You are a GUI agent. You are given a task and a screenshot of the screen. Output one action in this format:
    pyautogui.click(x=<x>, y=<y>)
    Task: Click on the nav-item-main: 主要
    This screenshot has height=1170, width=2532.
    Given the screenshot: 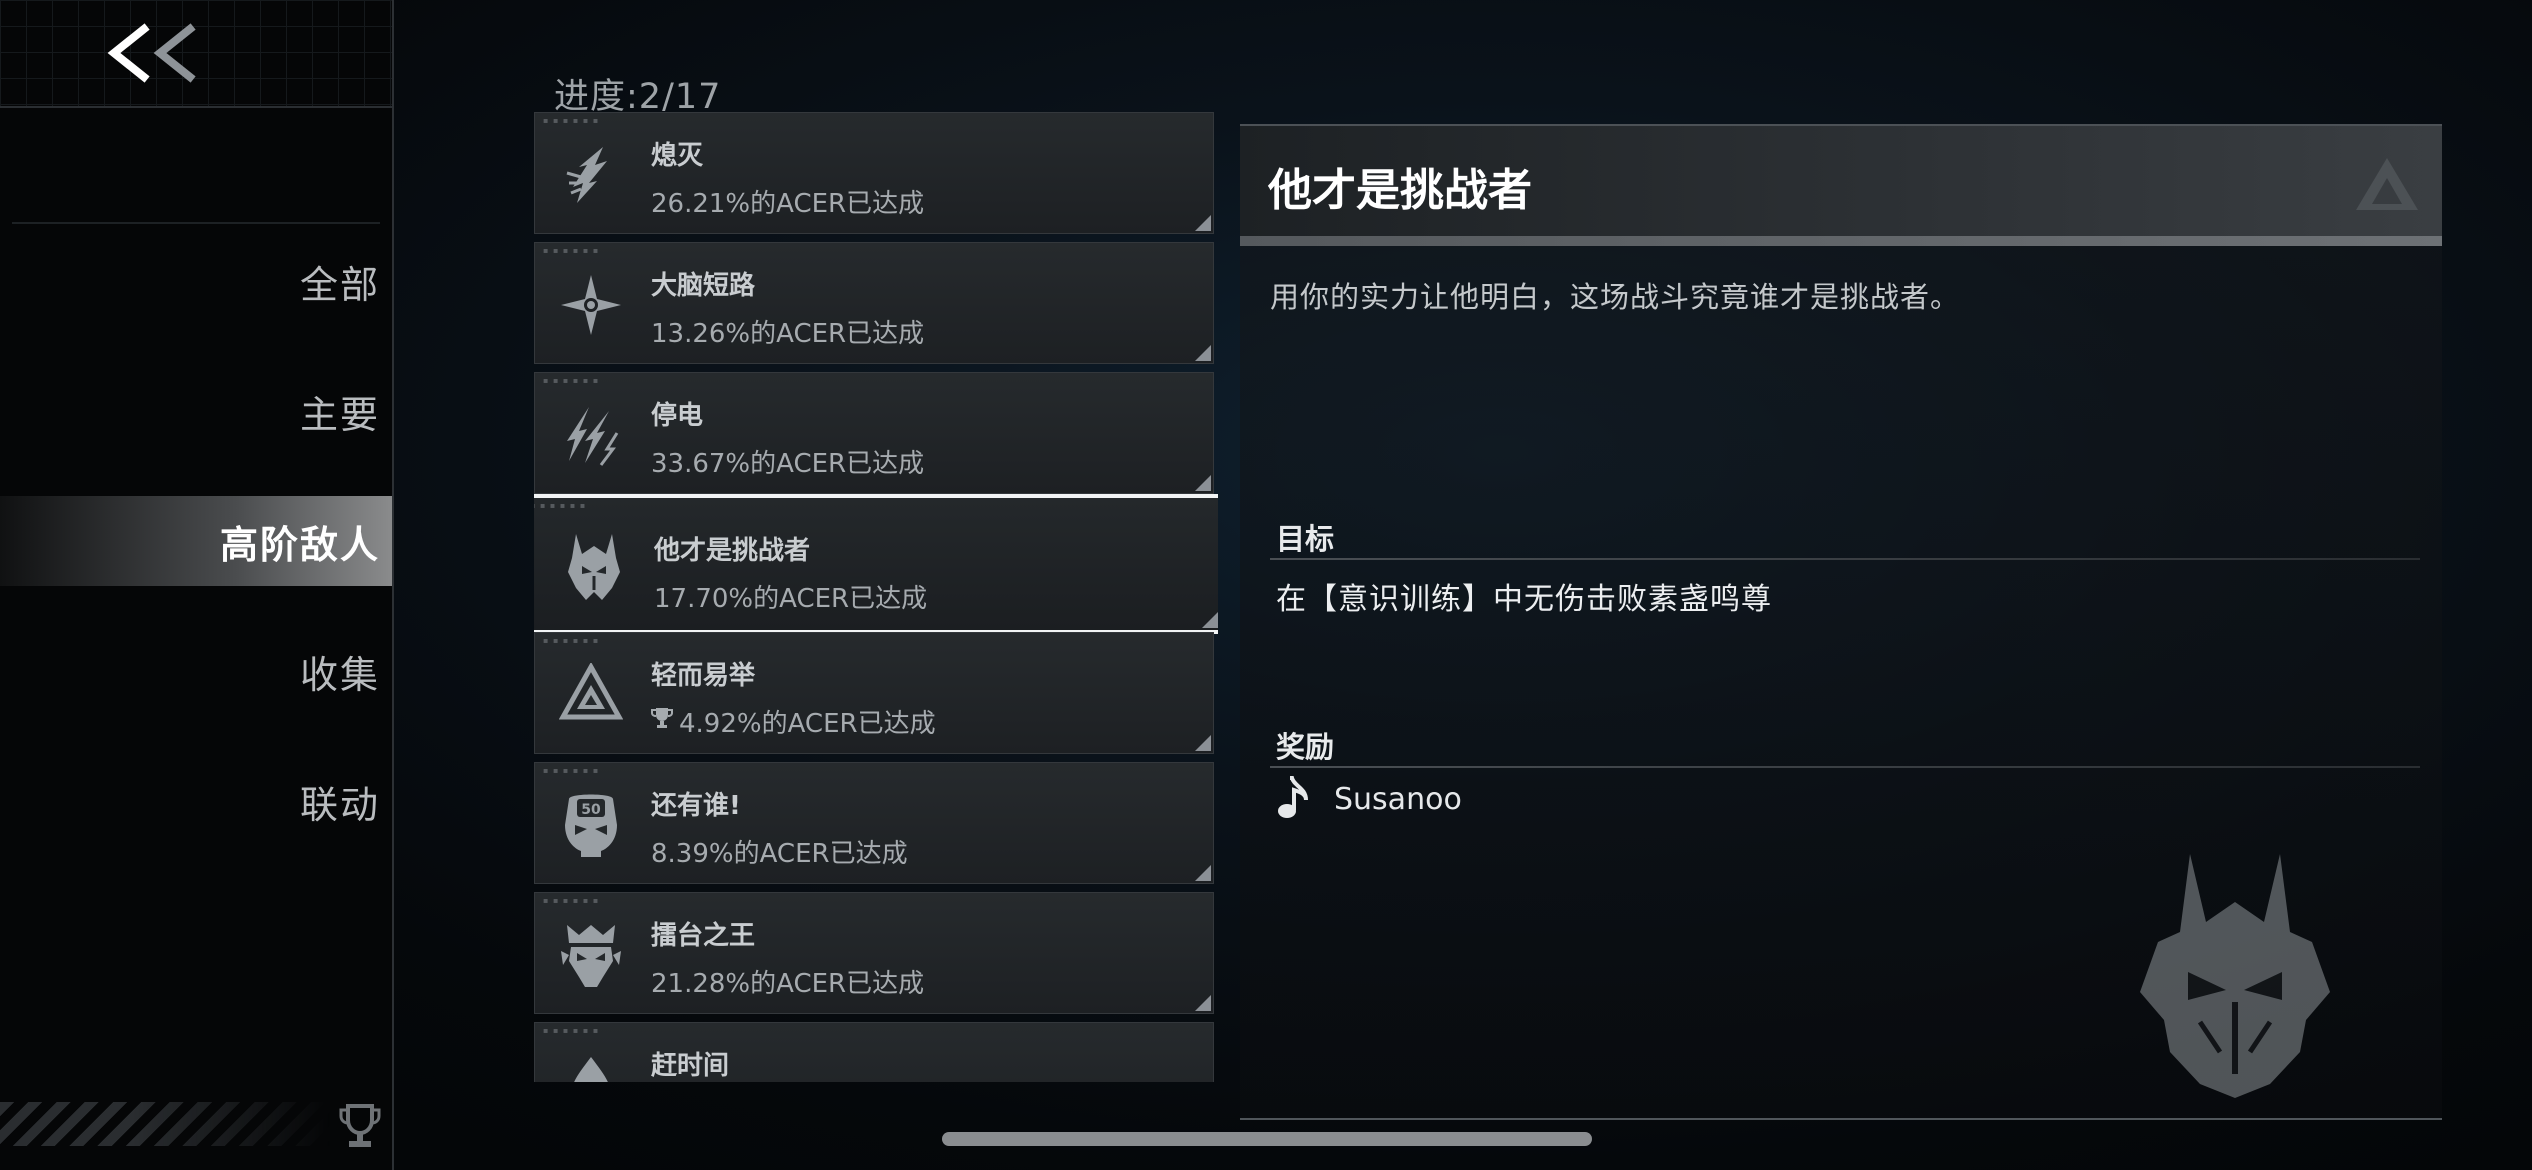 What is the action you would take?
    pyautogui.click(x=196, y=411)
    